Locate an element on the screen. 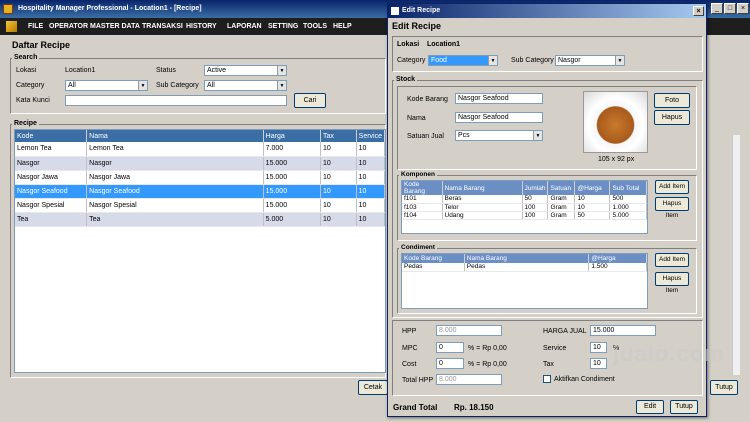 This screenshot has height=422, width=750. cetak-button: Cetak is located at coordinates (373, 387).